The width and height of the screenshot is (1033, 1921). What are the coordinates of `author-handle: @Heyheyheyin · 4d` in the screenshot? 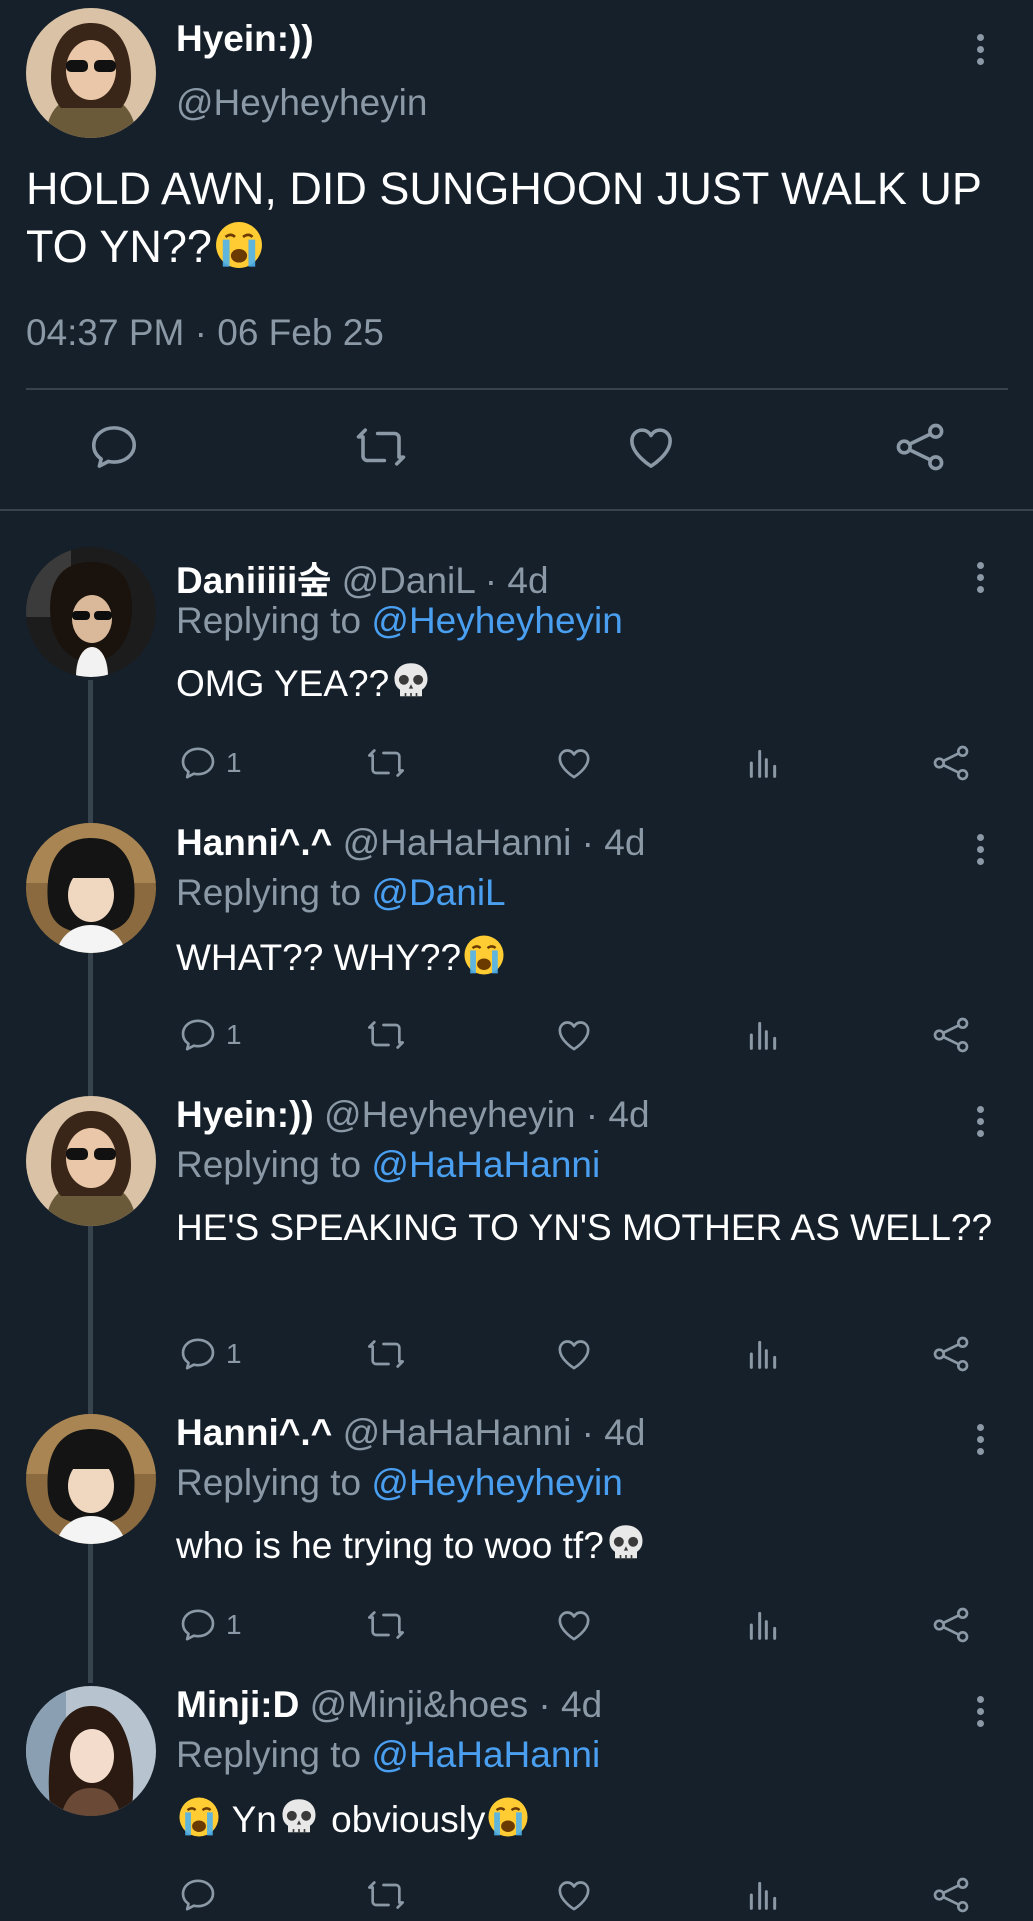 It's located at (487, 1114).